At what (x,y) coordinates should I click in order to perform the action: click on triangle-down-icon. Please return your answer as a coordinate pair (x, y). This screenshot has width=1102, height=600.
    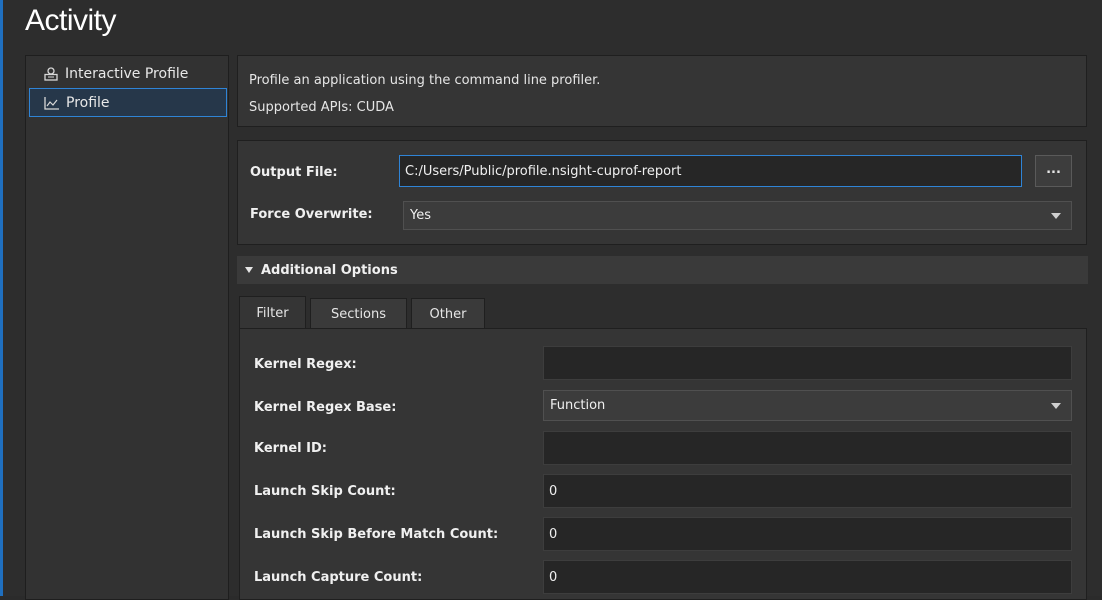
    Looking at the image, I should click on (249, 270).